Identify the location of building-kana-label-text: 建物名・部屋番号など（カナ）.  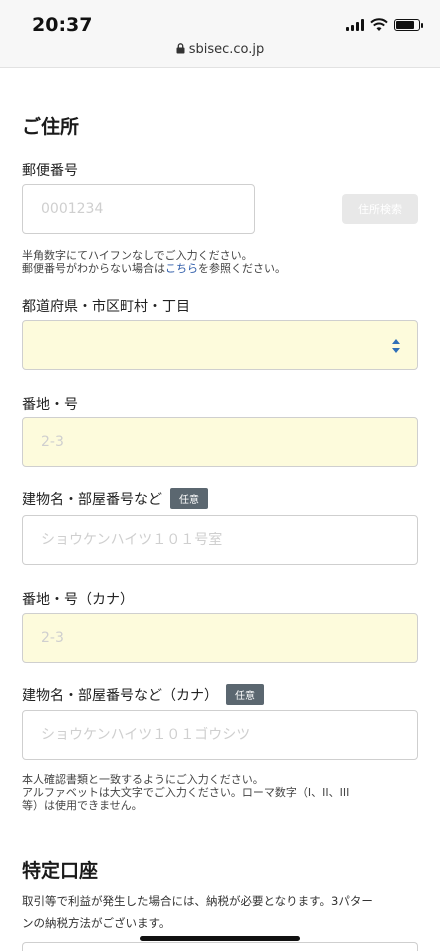
(120, 695).